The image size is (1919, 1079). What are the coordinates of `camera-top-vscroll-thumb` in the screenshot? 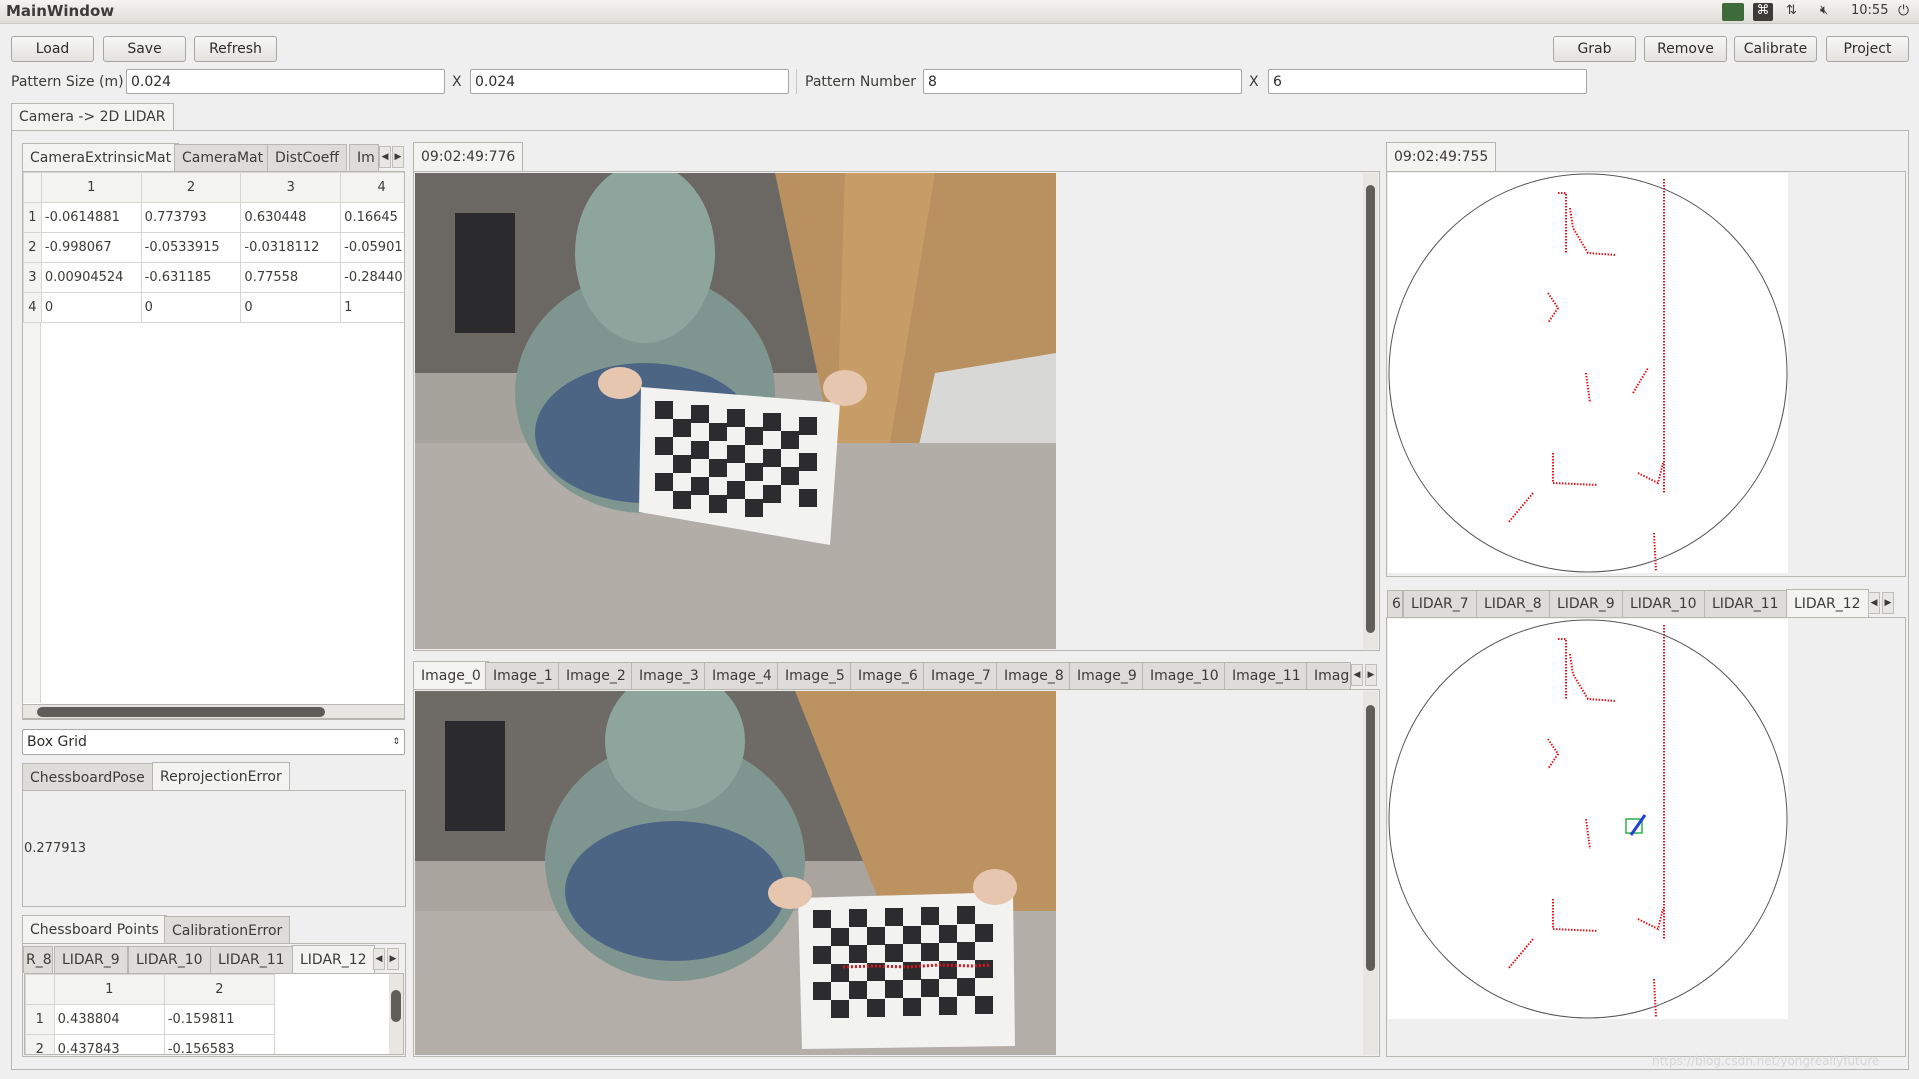 It's located at (1370, 409).